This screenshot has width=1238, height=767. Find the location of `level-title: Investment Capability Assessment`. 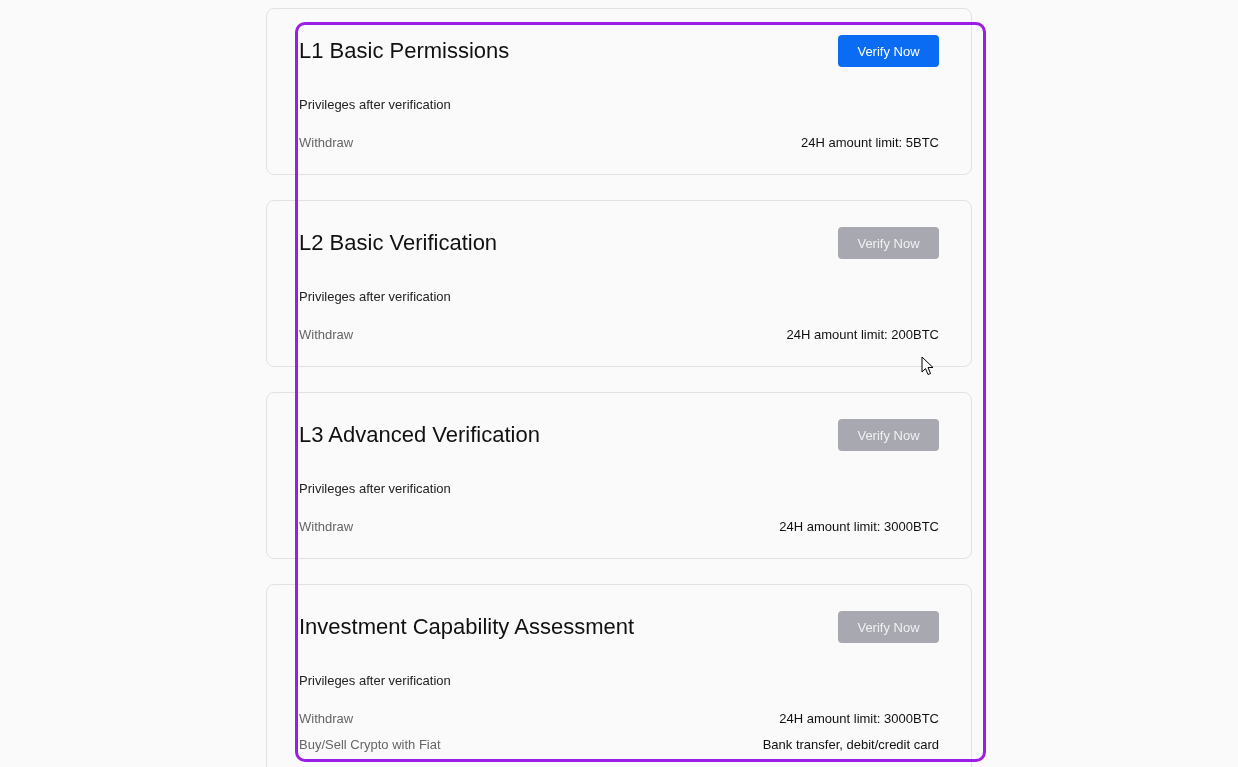

level-title: Investment Capability Assessment is located at coordinates (467, 627).